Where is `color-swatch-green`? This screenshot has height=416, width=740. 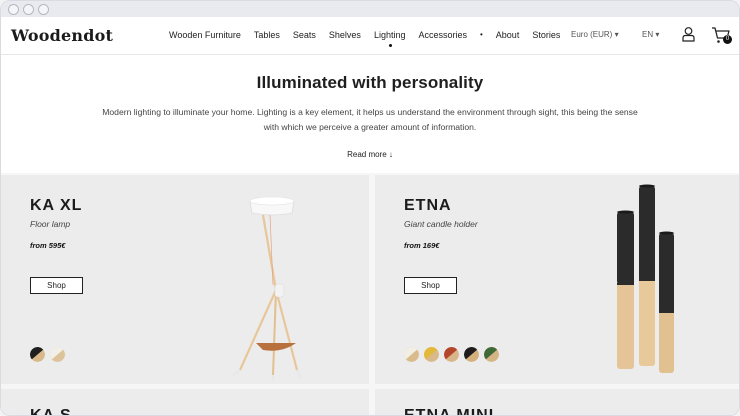 color-swatch-green is located at coordinates (491, 354).